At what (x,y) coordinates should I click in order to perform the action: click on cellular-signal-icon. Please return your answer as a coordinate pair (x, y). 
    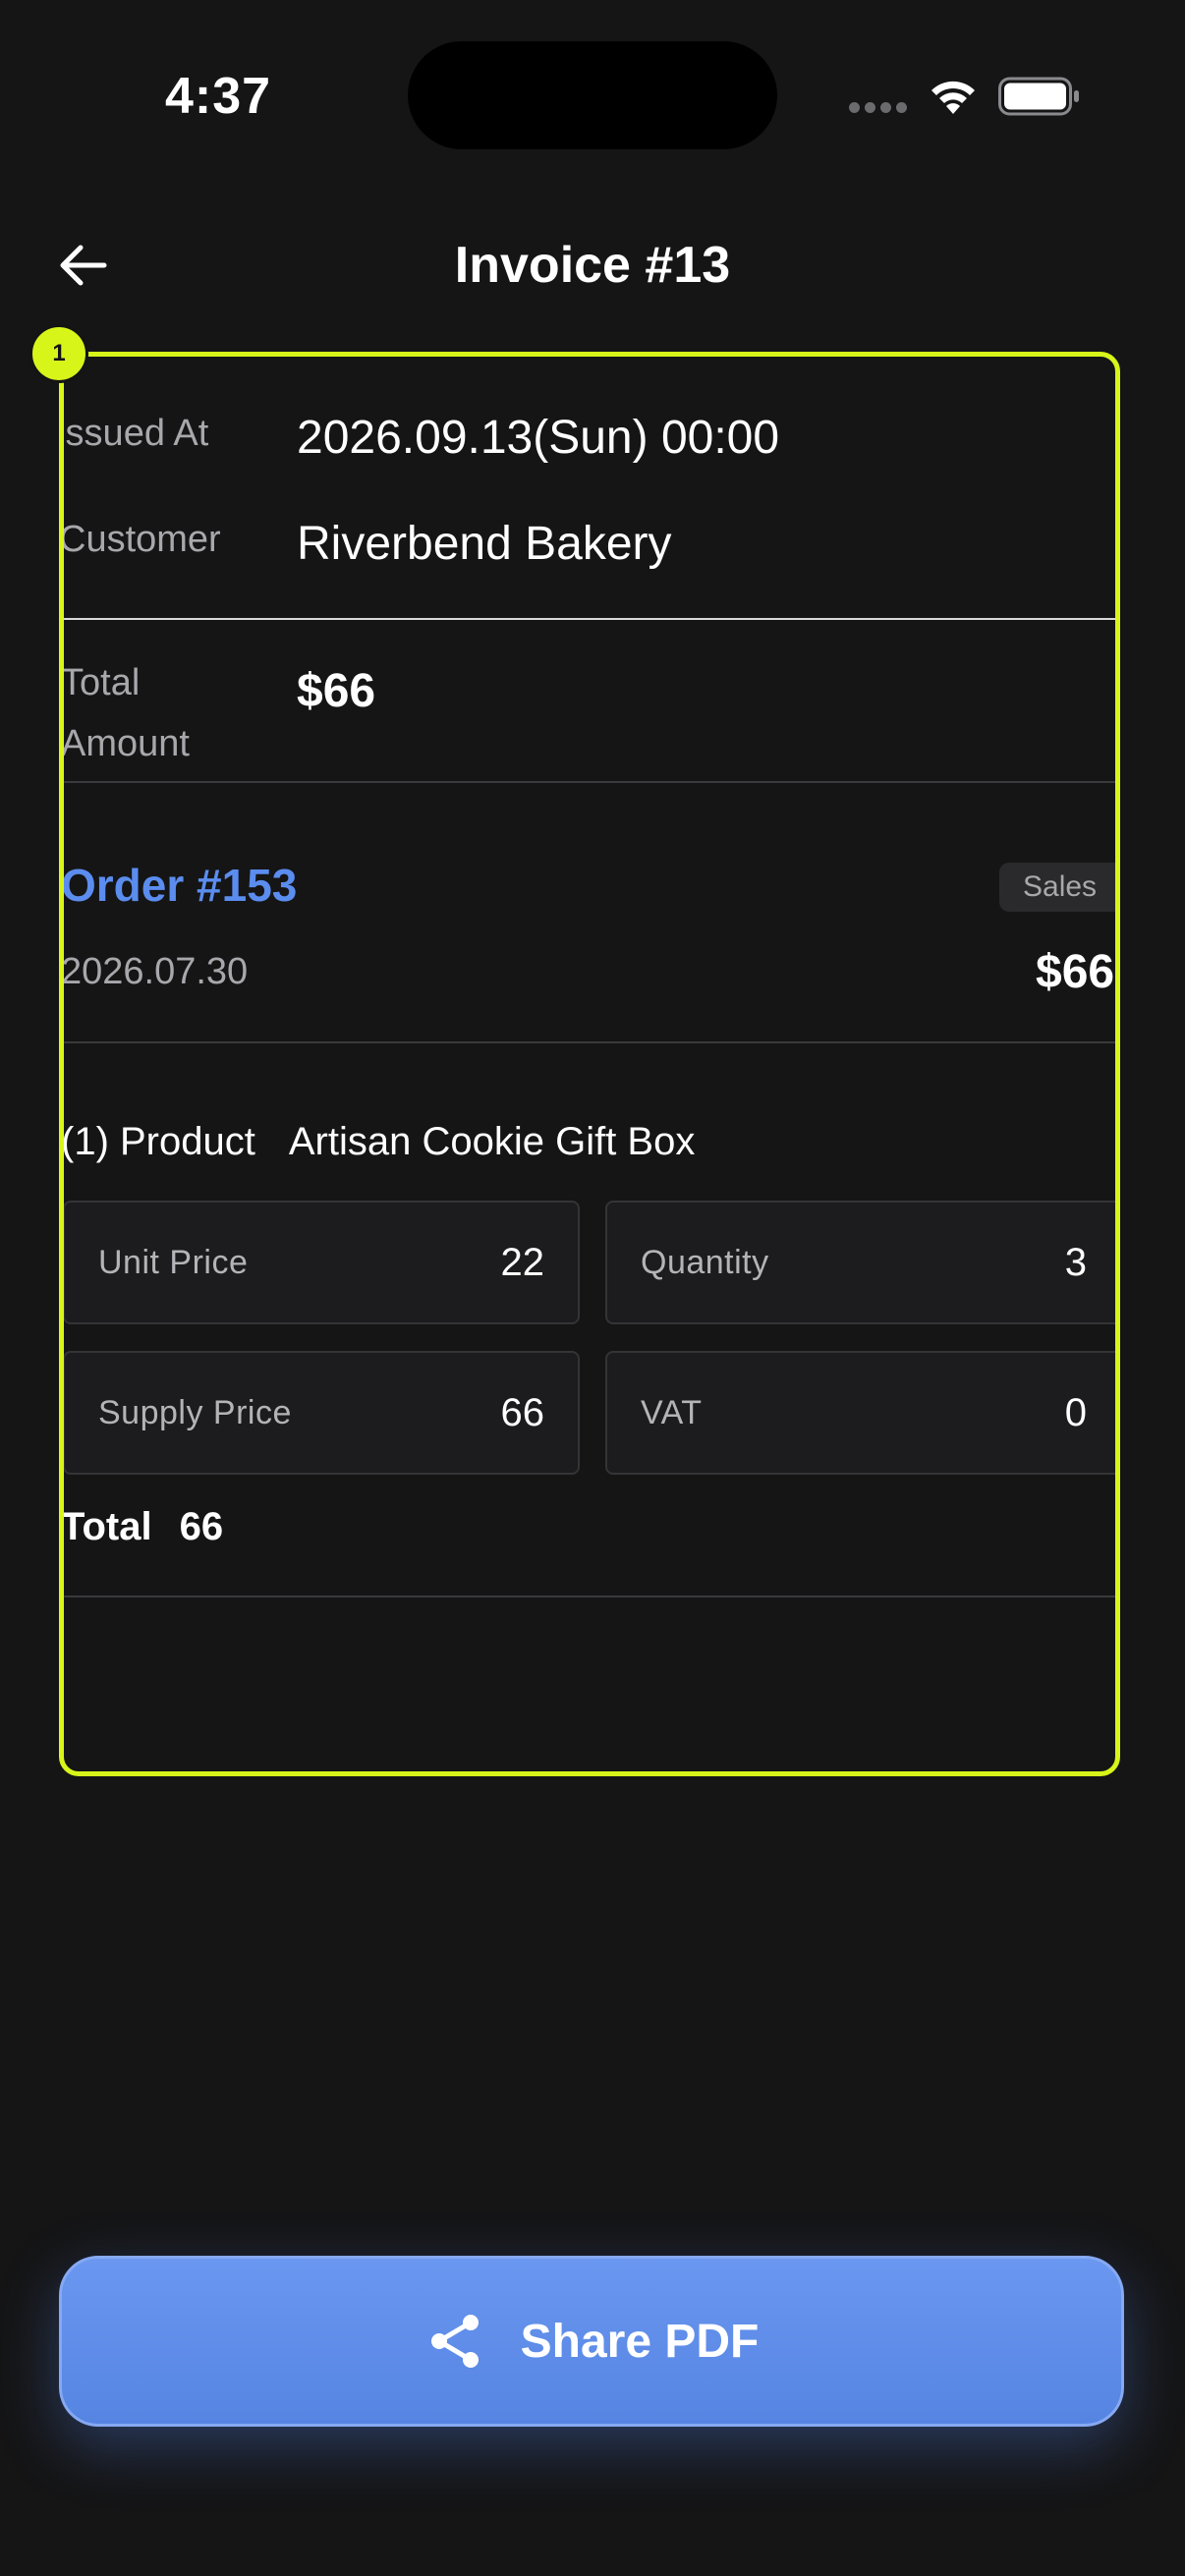
    Looking at the image, I should click on (879, 109).